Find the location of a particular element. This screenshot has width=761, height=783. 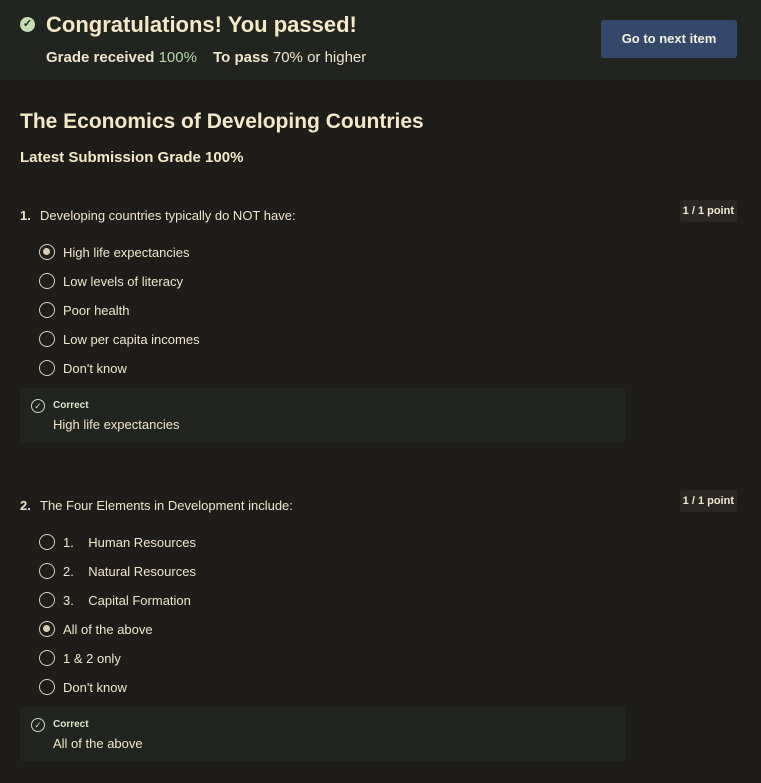

page-title: The Economics of Developing Countries is located at coordinates (222, 121).